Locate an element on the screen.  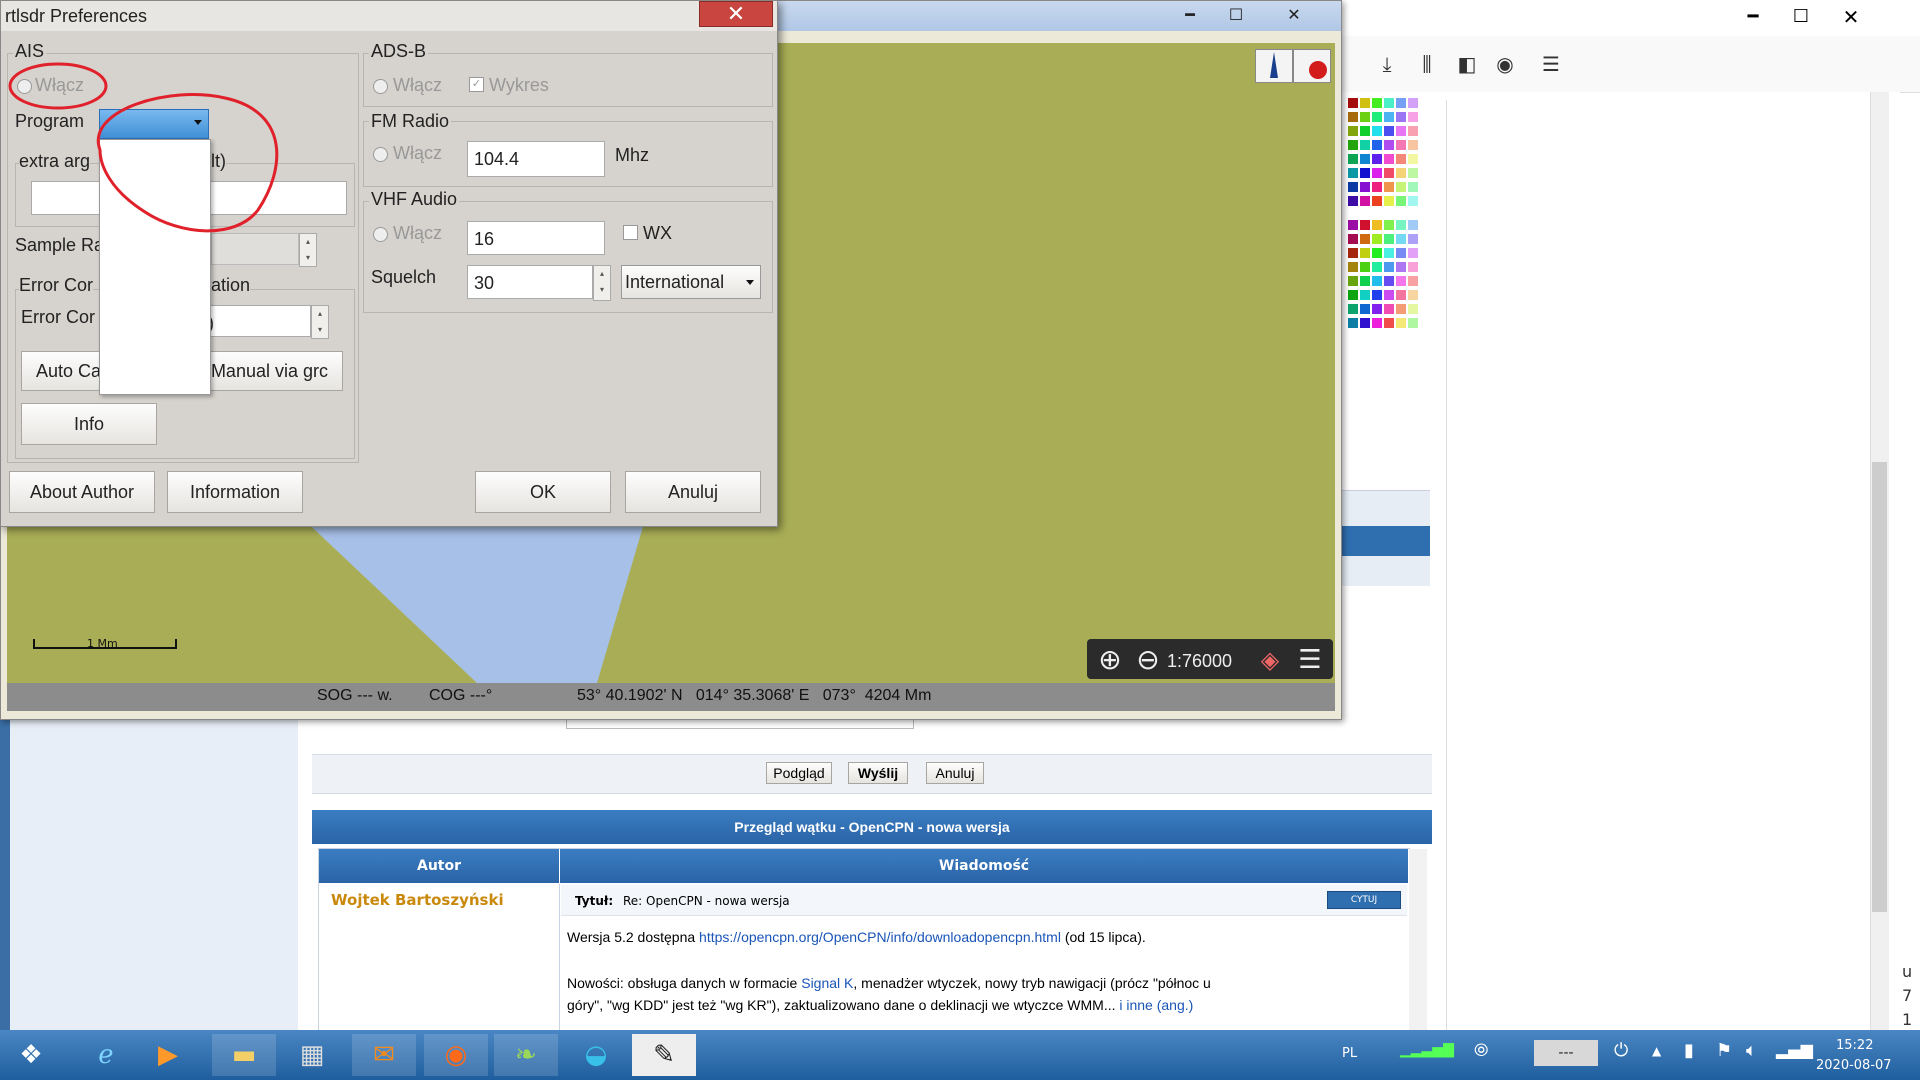
start-button: ❖ is located at coordinates (31, 1055).